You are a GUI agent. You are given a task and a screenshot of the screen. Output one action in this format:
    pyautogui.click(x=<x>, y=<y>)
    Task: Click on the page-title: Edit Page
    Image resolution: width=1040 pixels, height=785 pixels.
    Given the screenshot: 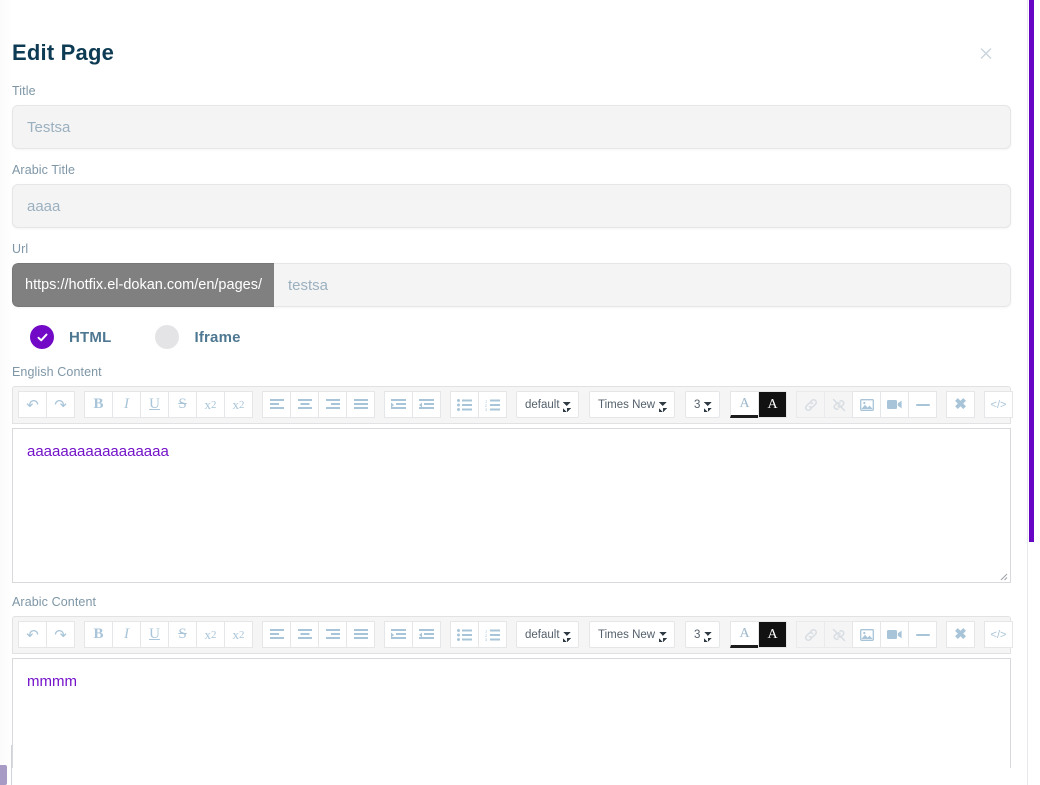 What is the action you would take?
    pyautogui.click(x=63, y=52)
    